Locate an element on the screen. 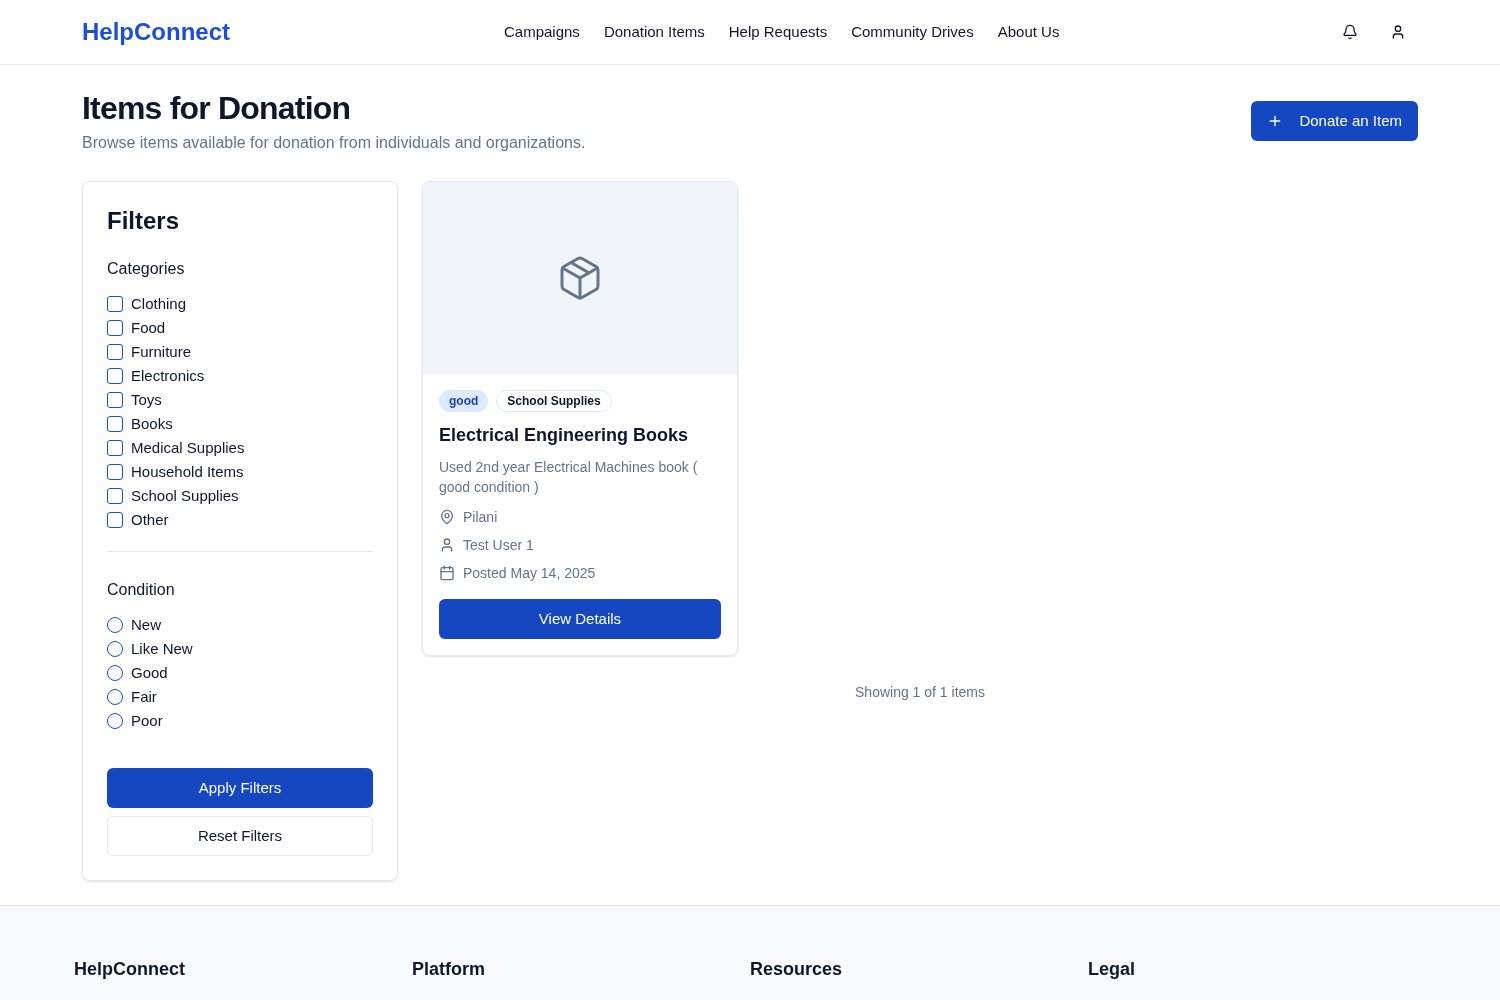  condition-label: Like New is located at coordinates (162, 648).